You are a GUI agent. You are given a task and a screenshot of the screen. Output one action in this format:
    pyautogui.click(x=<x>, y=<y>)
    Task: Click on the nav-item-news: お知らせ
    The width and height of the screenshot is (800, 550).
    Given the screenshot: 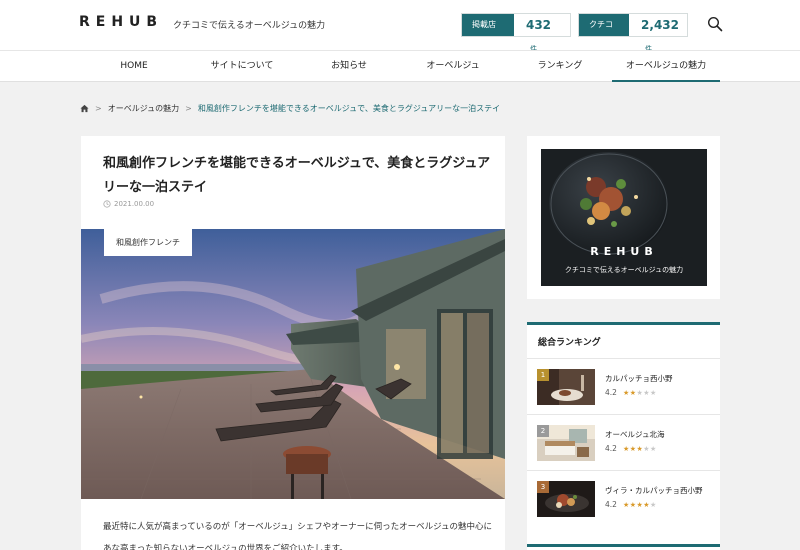 What is the action you would take?
    pyautogui.click(x=349, y=66)
    